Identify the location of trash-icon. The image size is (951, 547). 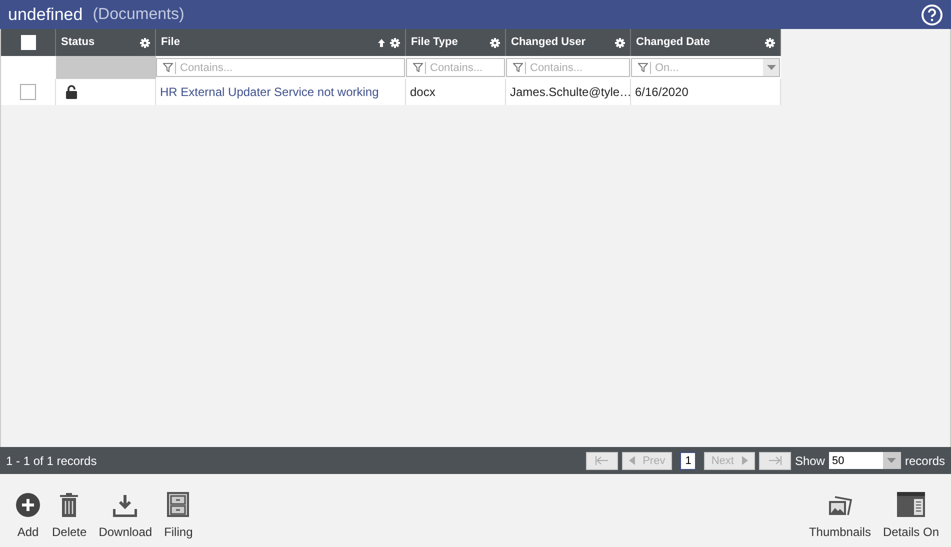
(69, 505).